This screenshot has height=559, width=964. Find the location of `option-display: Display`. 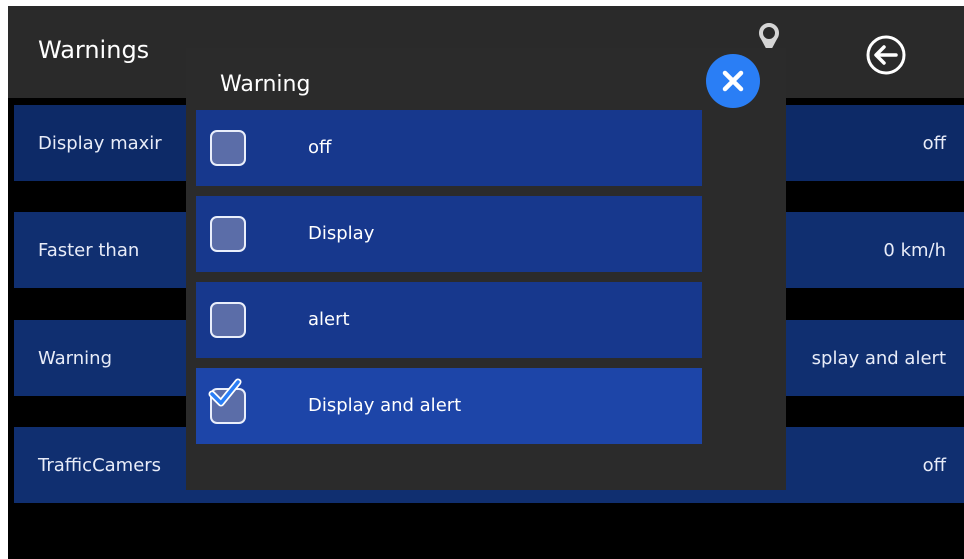

option-display: Display is located at coordinates (449, 234).